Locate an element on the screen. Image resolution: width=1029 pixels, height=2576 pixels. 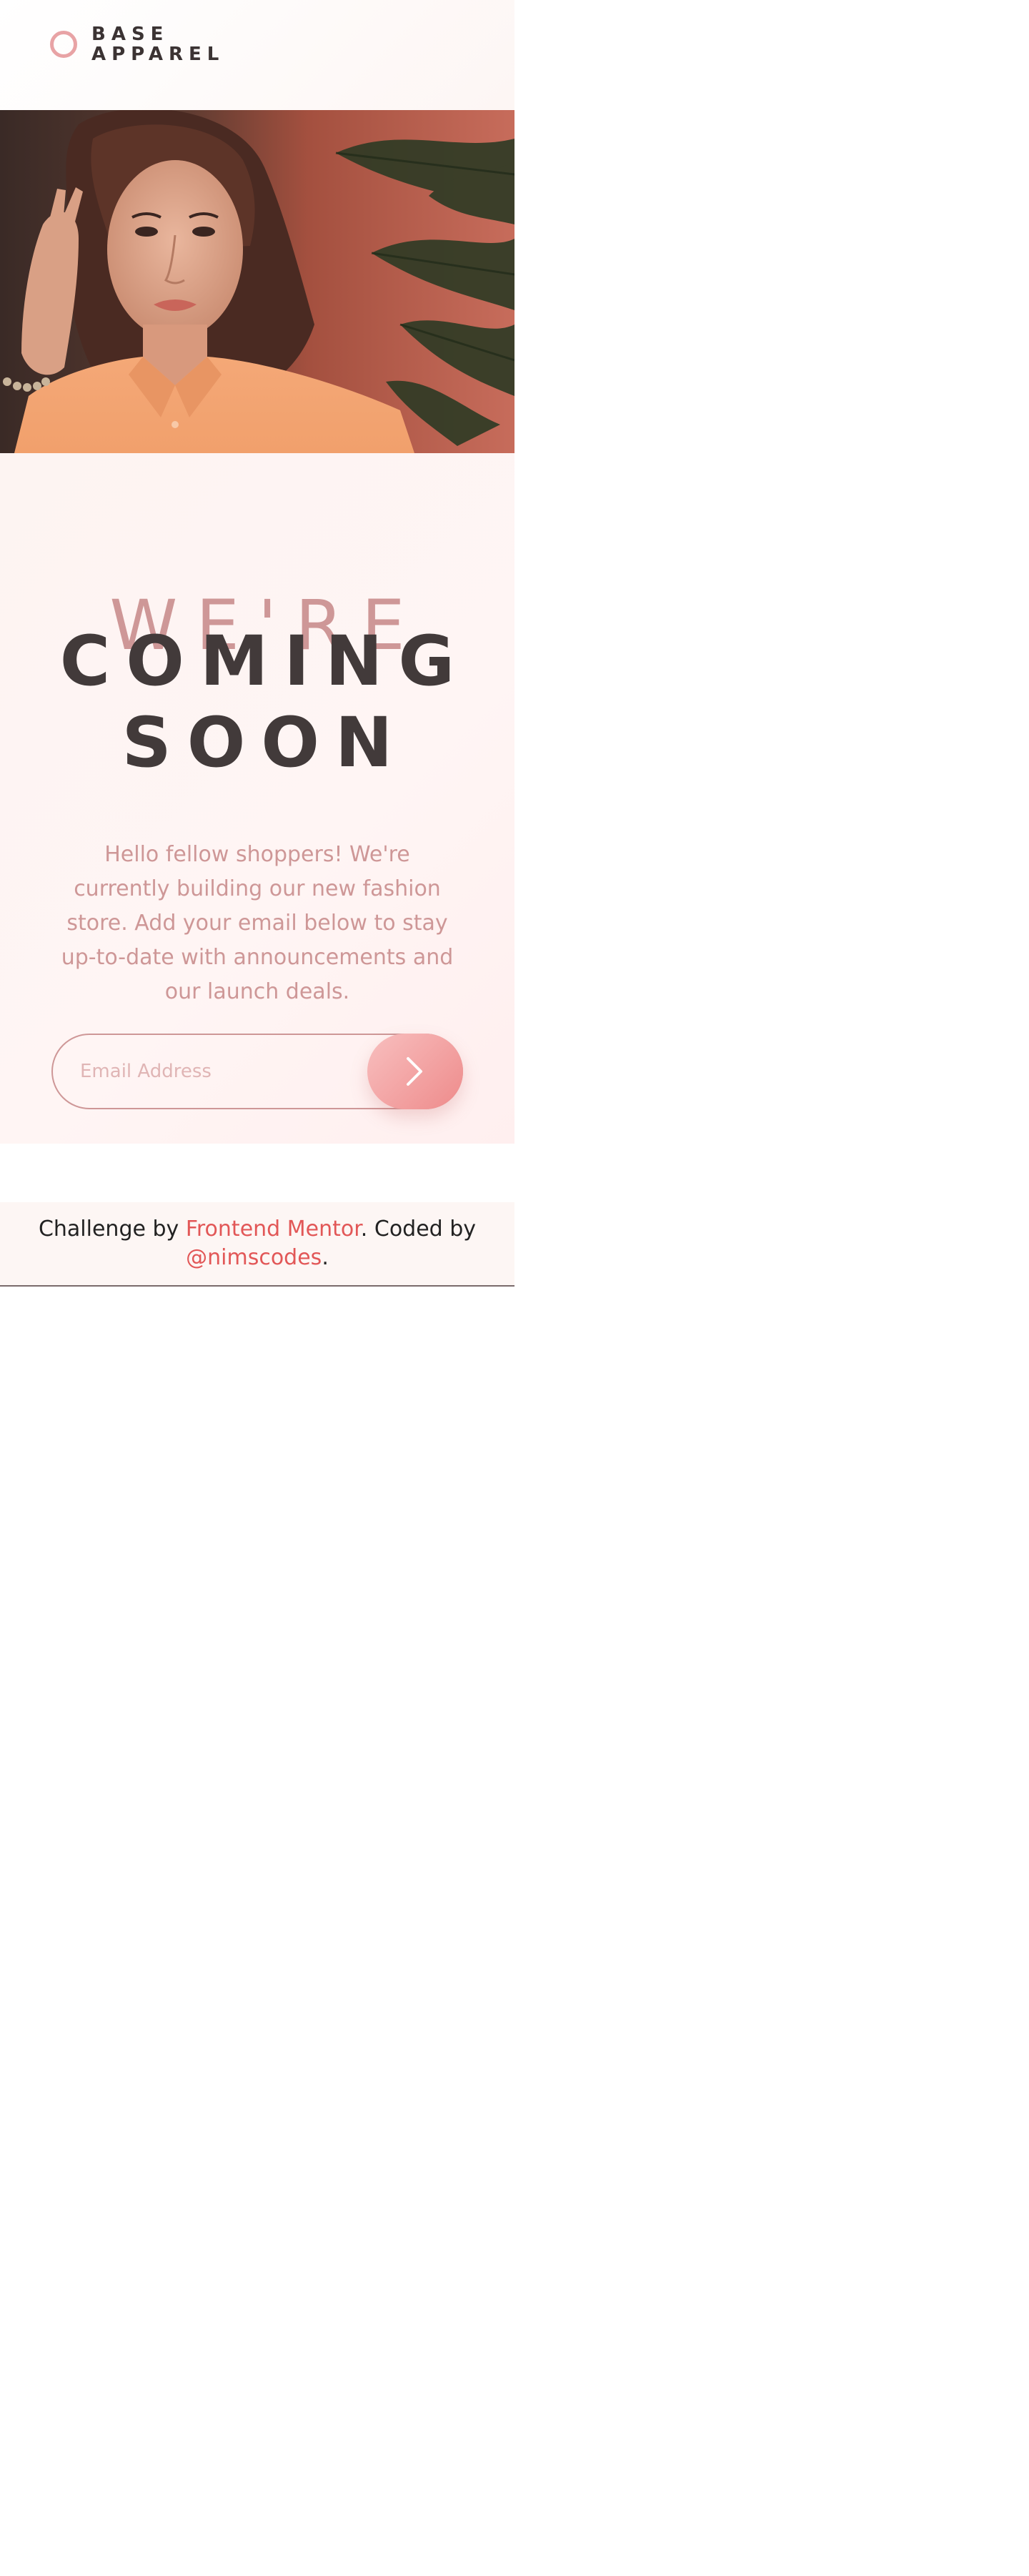
heading-bold: COMING SOON is located at coordinates (257, 702).